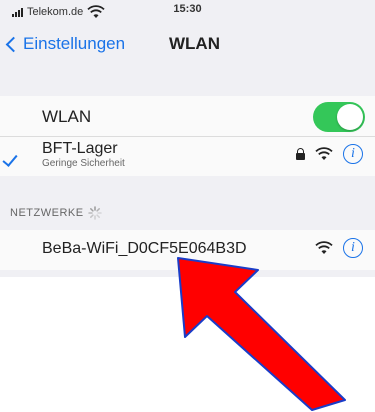 The image size is (375, 412). Describe the element at coordinates (10, 159) in the screenshot. I see `checkmark-icon` at that location.